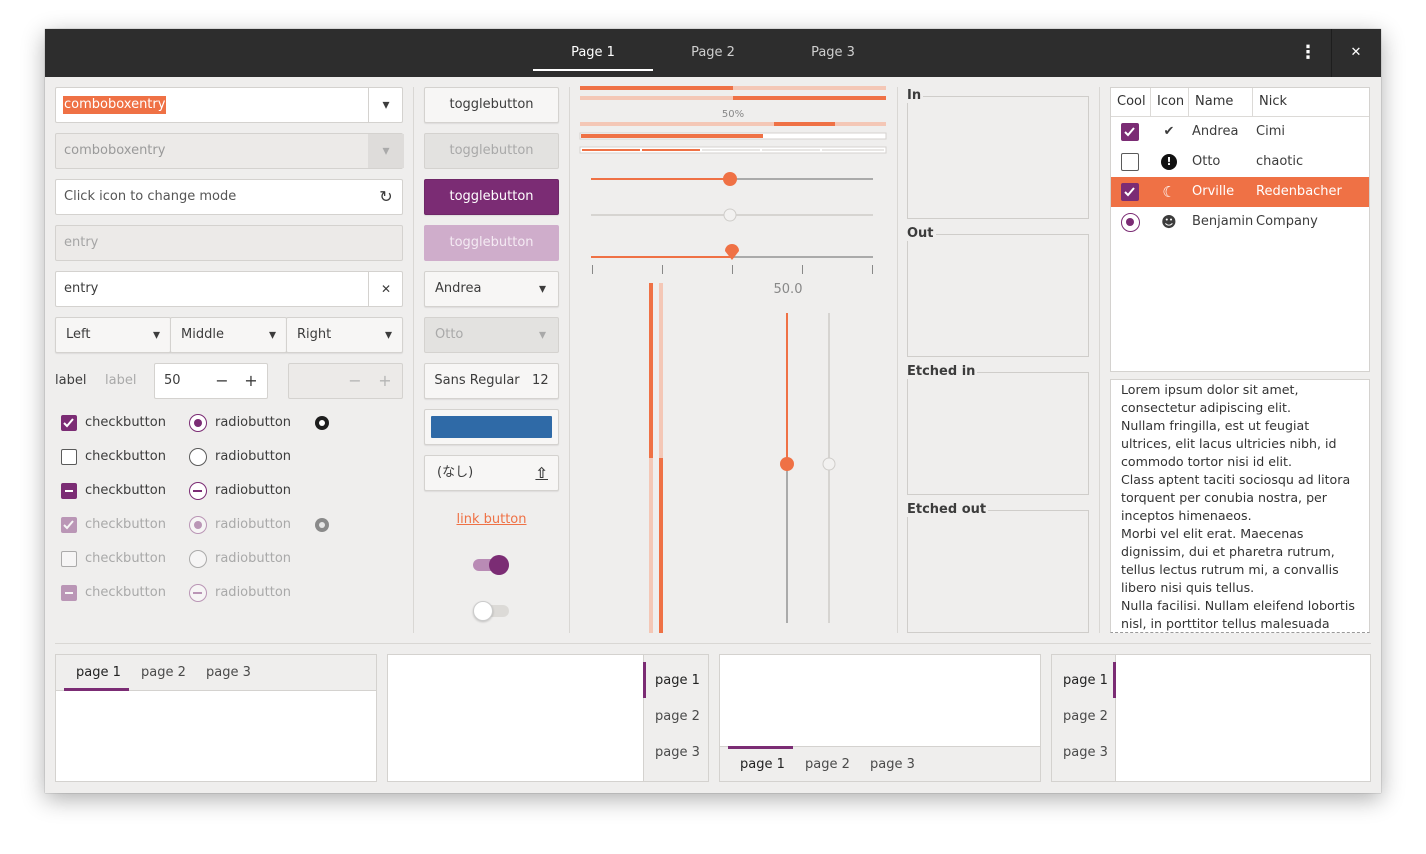 The image size is (1426, 854). I want to click on radio-mixed-disabled, so click(198, 593).